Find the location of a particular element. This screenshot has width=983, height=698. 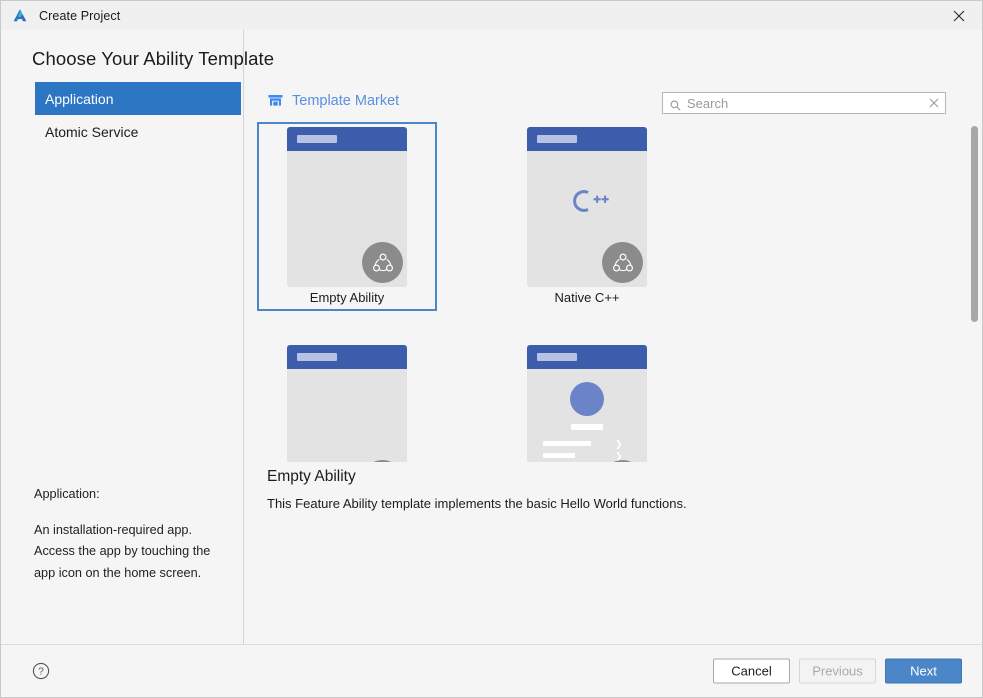

footer-button-group: Cancel Previous Next is located at coordinates (837, 671).